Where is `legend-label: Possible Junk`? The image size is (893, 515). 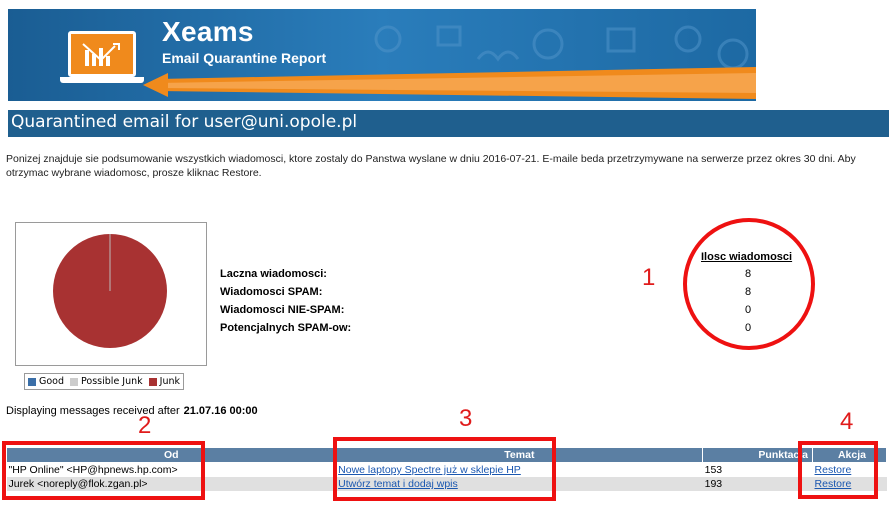
legend-label: Possible Junk is located at coordinates (112, 381).